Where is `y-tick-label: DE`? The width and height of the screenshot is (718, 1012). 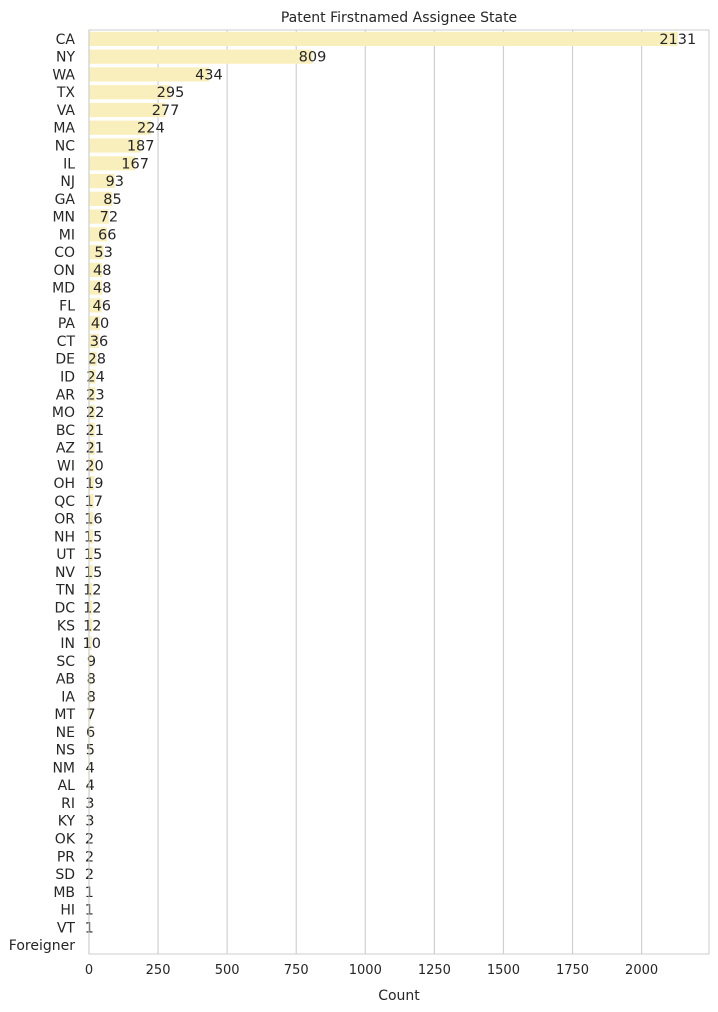
y-tick-label: DE is located at coordinates (65, 360).